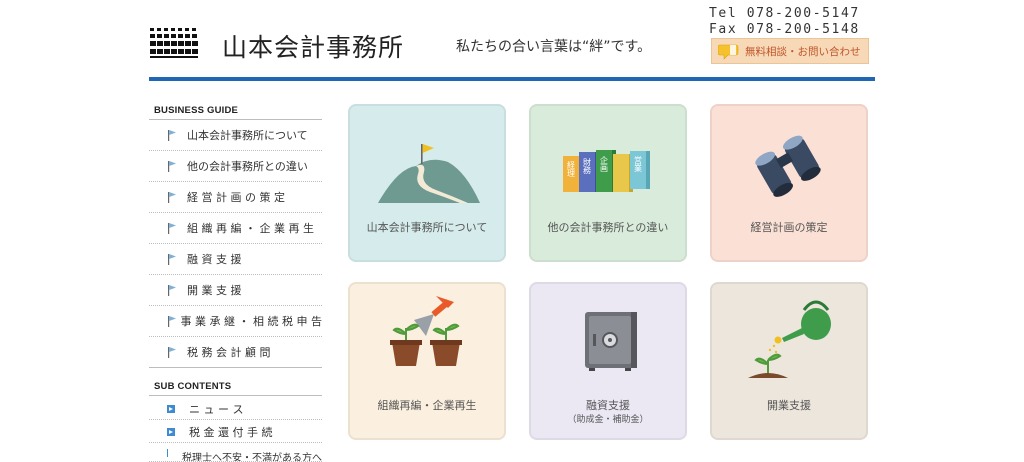  I want to click on watering-can-sprout-icon, so click(789, 339).